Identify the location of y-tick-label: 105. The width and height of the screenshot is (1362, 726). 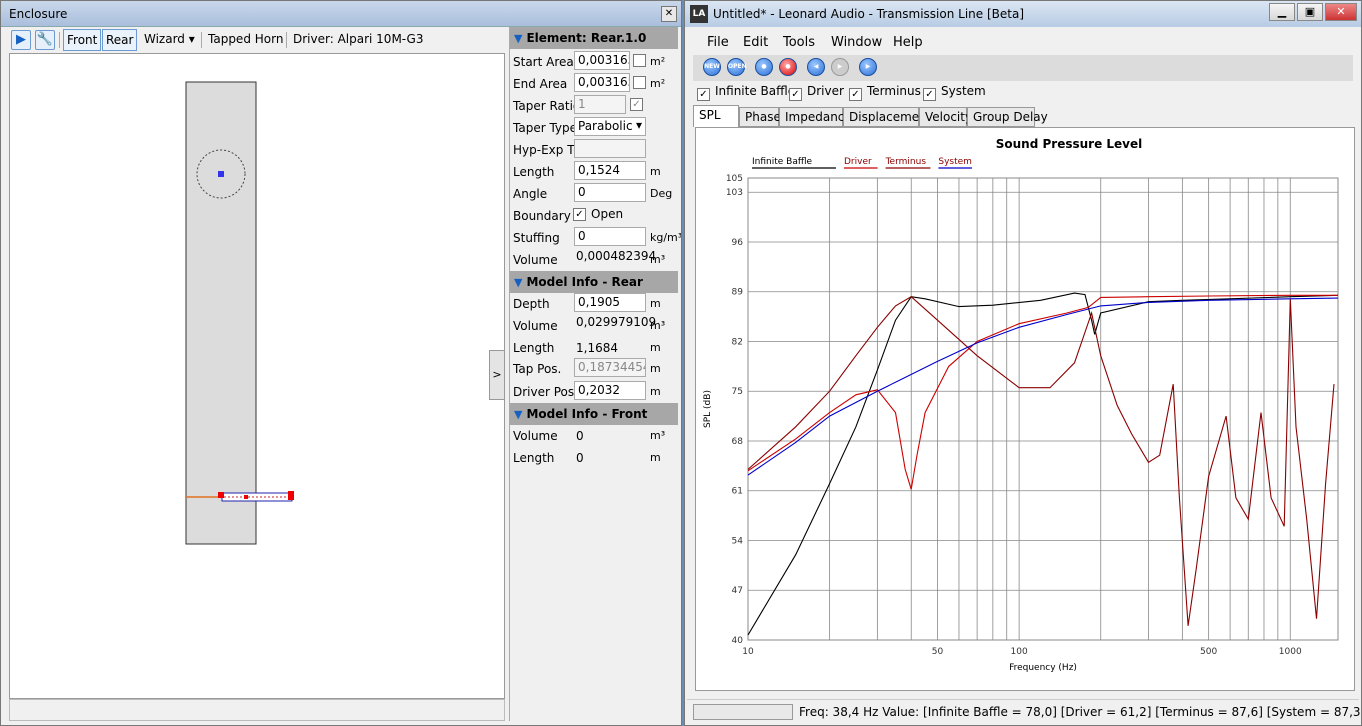
(734, 179).